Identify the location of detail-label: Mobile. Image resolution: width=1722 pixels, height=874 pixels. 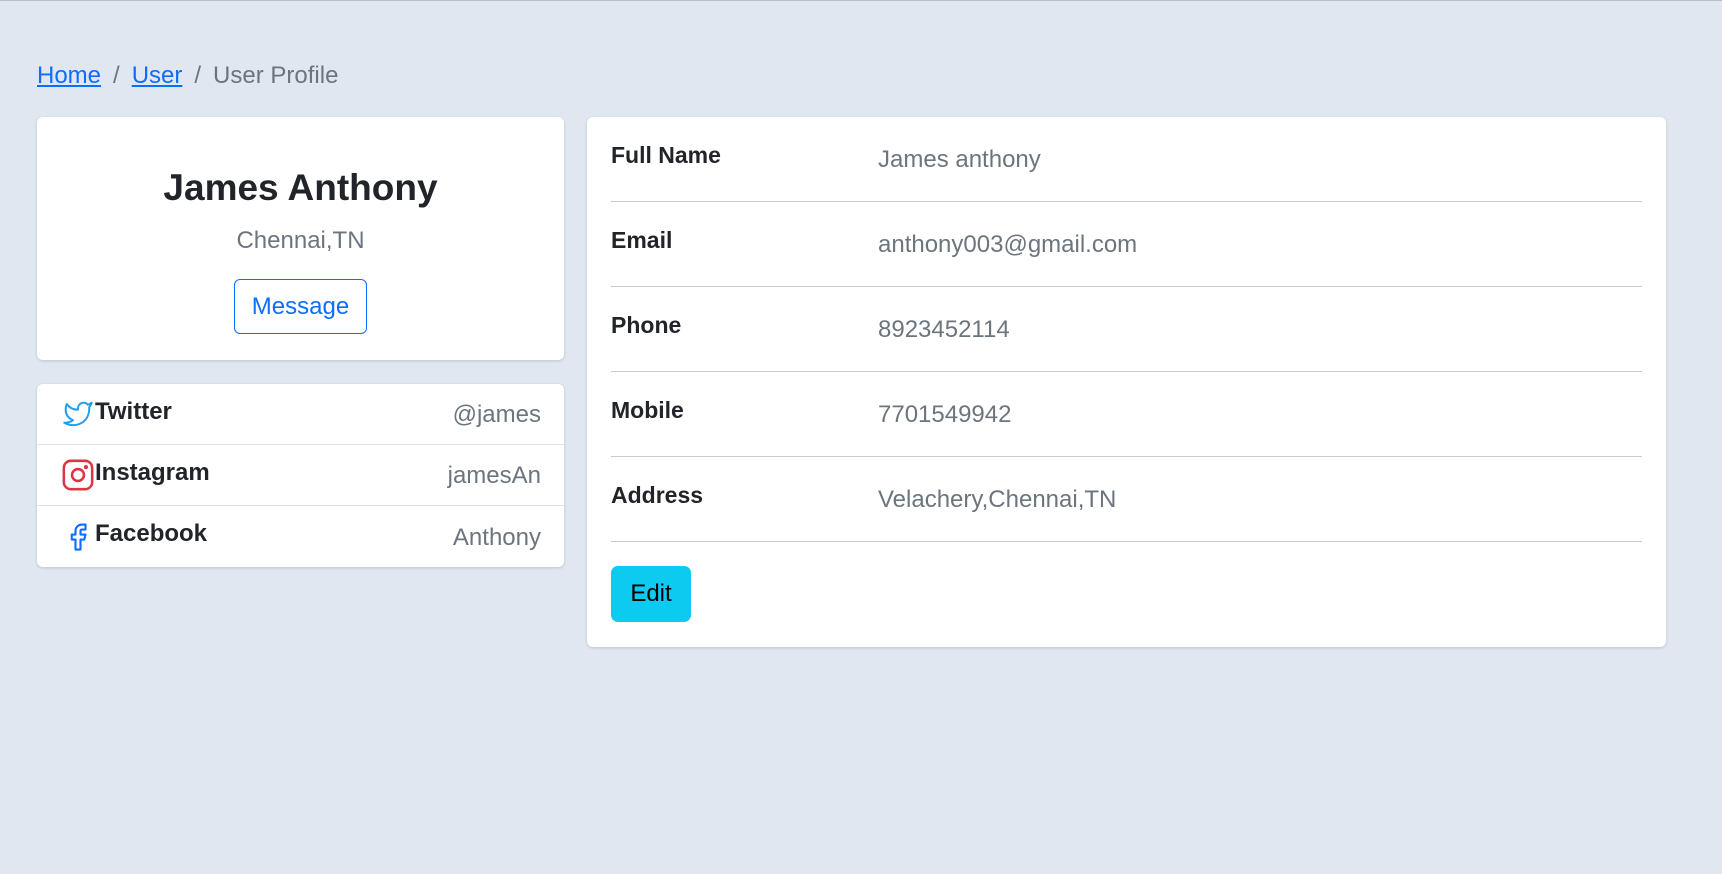
(647, 410).